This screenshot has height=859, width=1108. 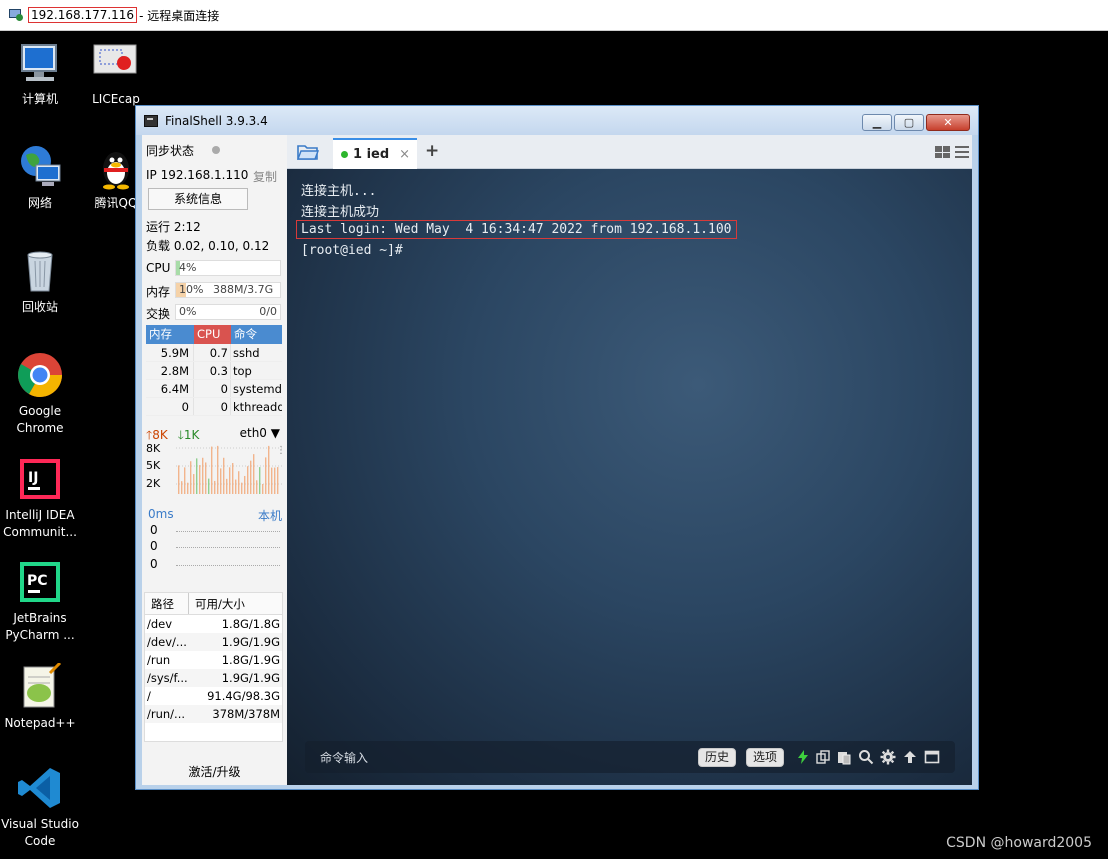 What do you see at coordinates (170, 352) in the screenshot?
I see `proc-mem: 5.9M` at bounding box center [170, 352].